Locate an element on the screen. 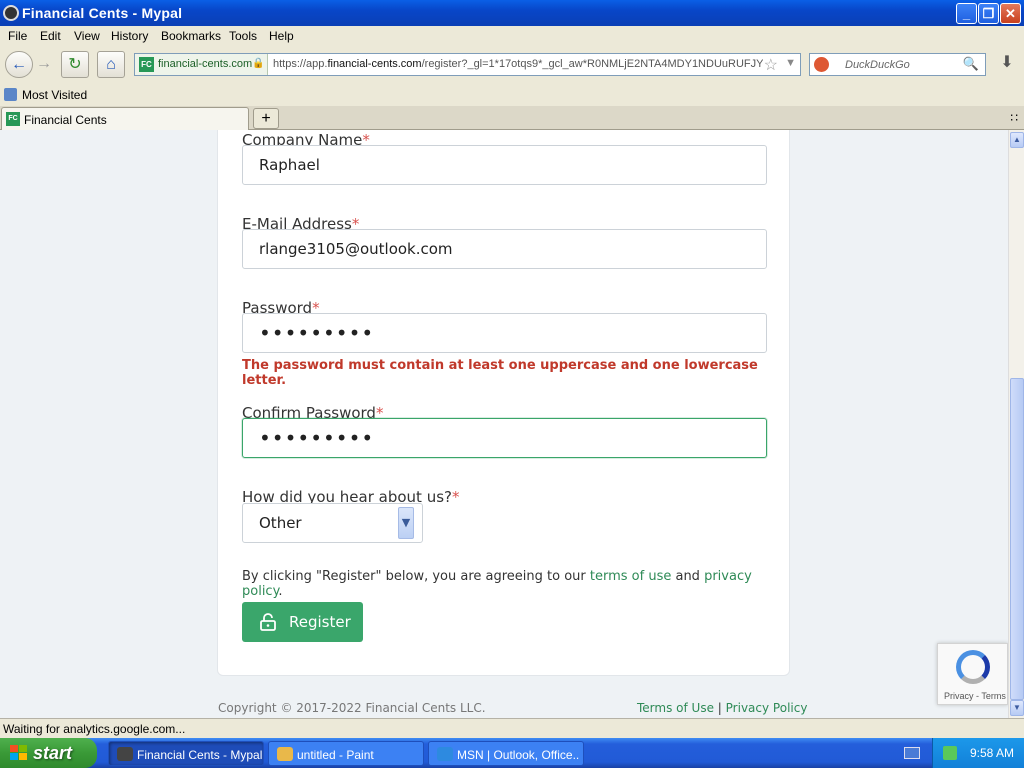 Image resolution: width=1024 pixels, height=768 pixels. vertical-scrollbar: ▲ ▼ is located at coordinates (1016, 424).